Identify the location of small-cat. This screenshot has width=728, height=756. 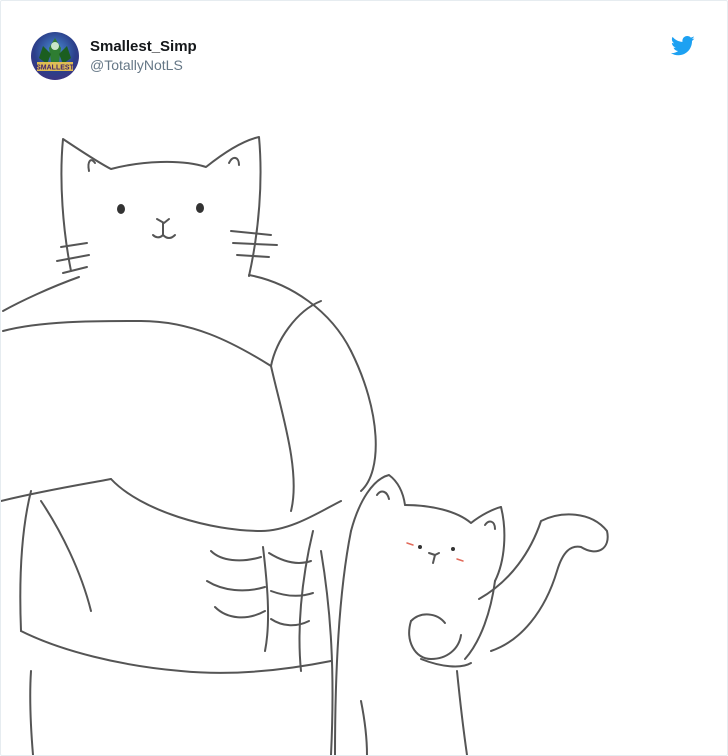
(471, 614).